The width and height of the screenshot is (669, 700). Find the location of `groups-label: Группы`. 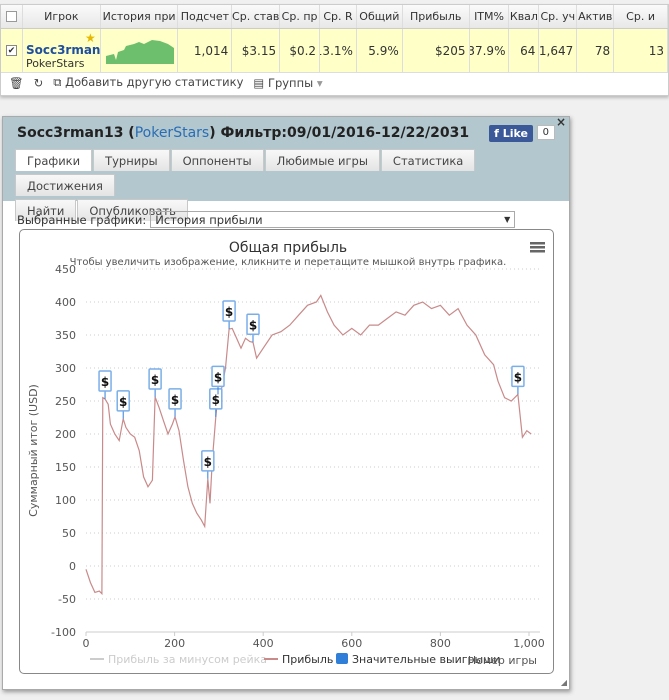

groups-label: Группы is located at coordinates (290, 82).